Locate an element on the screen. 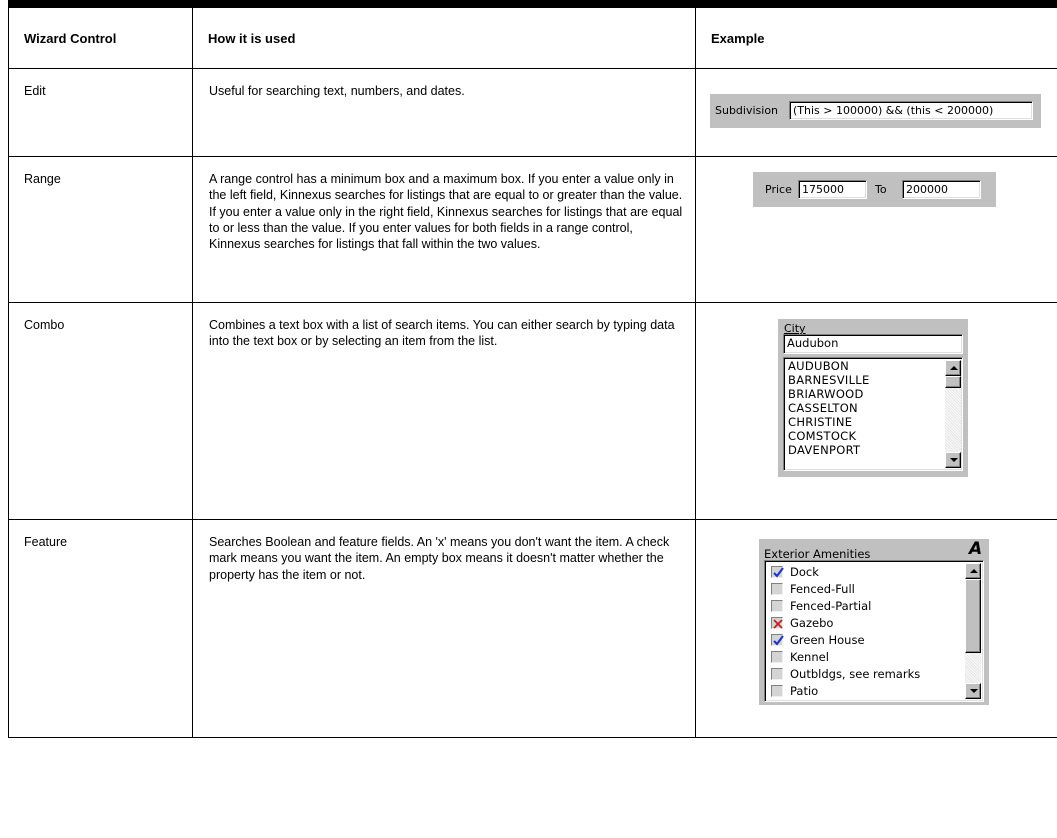 This screenshot has height=838, width=1057. control-name: Feature is located at coordinates (46, 542).